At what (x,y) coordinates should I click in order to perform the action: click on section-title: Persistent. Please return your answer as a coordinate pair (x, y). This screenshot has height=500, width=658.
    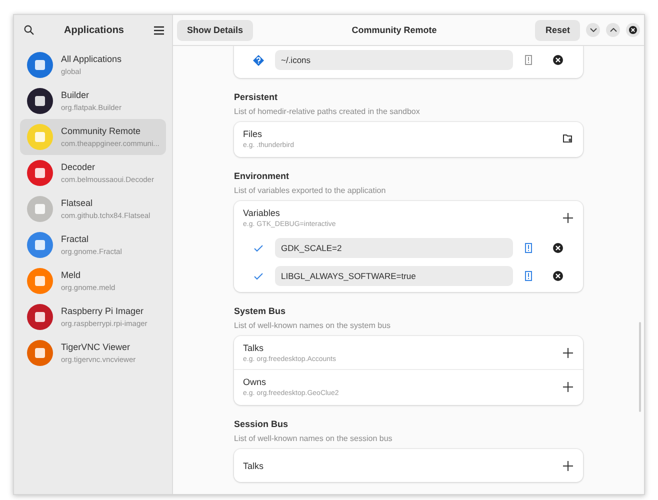
    Looking at the image, I should click on (256, 97).